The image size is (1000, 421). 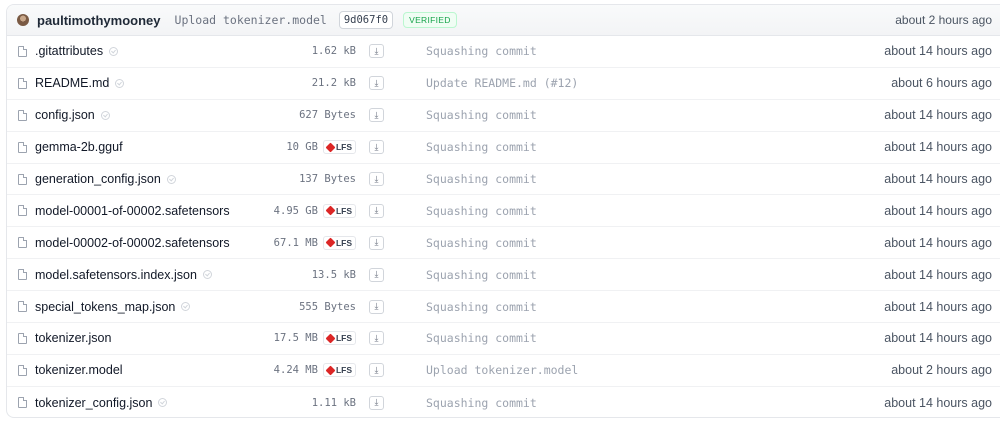 I want to click on file-size: 67.1 MB, so click(x=295, y=242).